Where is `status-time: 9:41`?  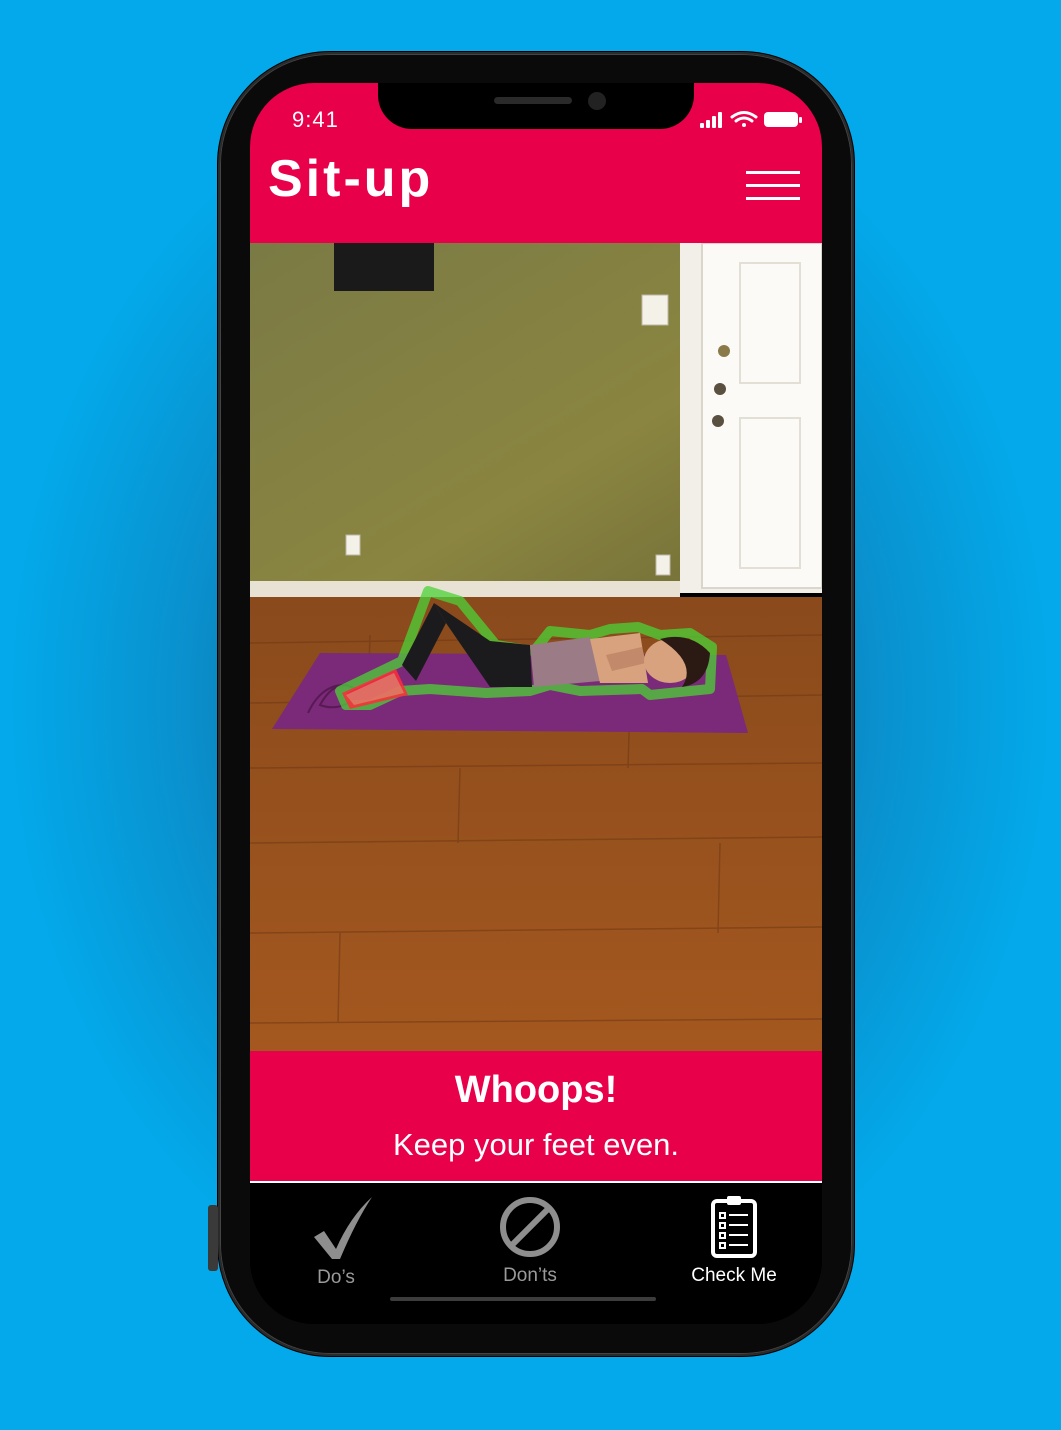
status-time: 9:41 is located at coordinates (315, 119).